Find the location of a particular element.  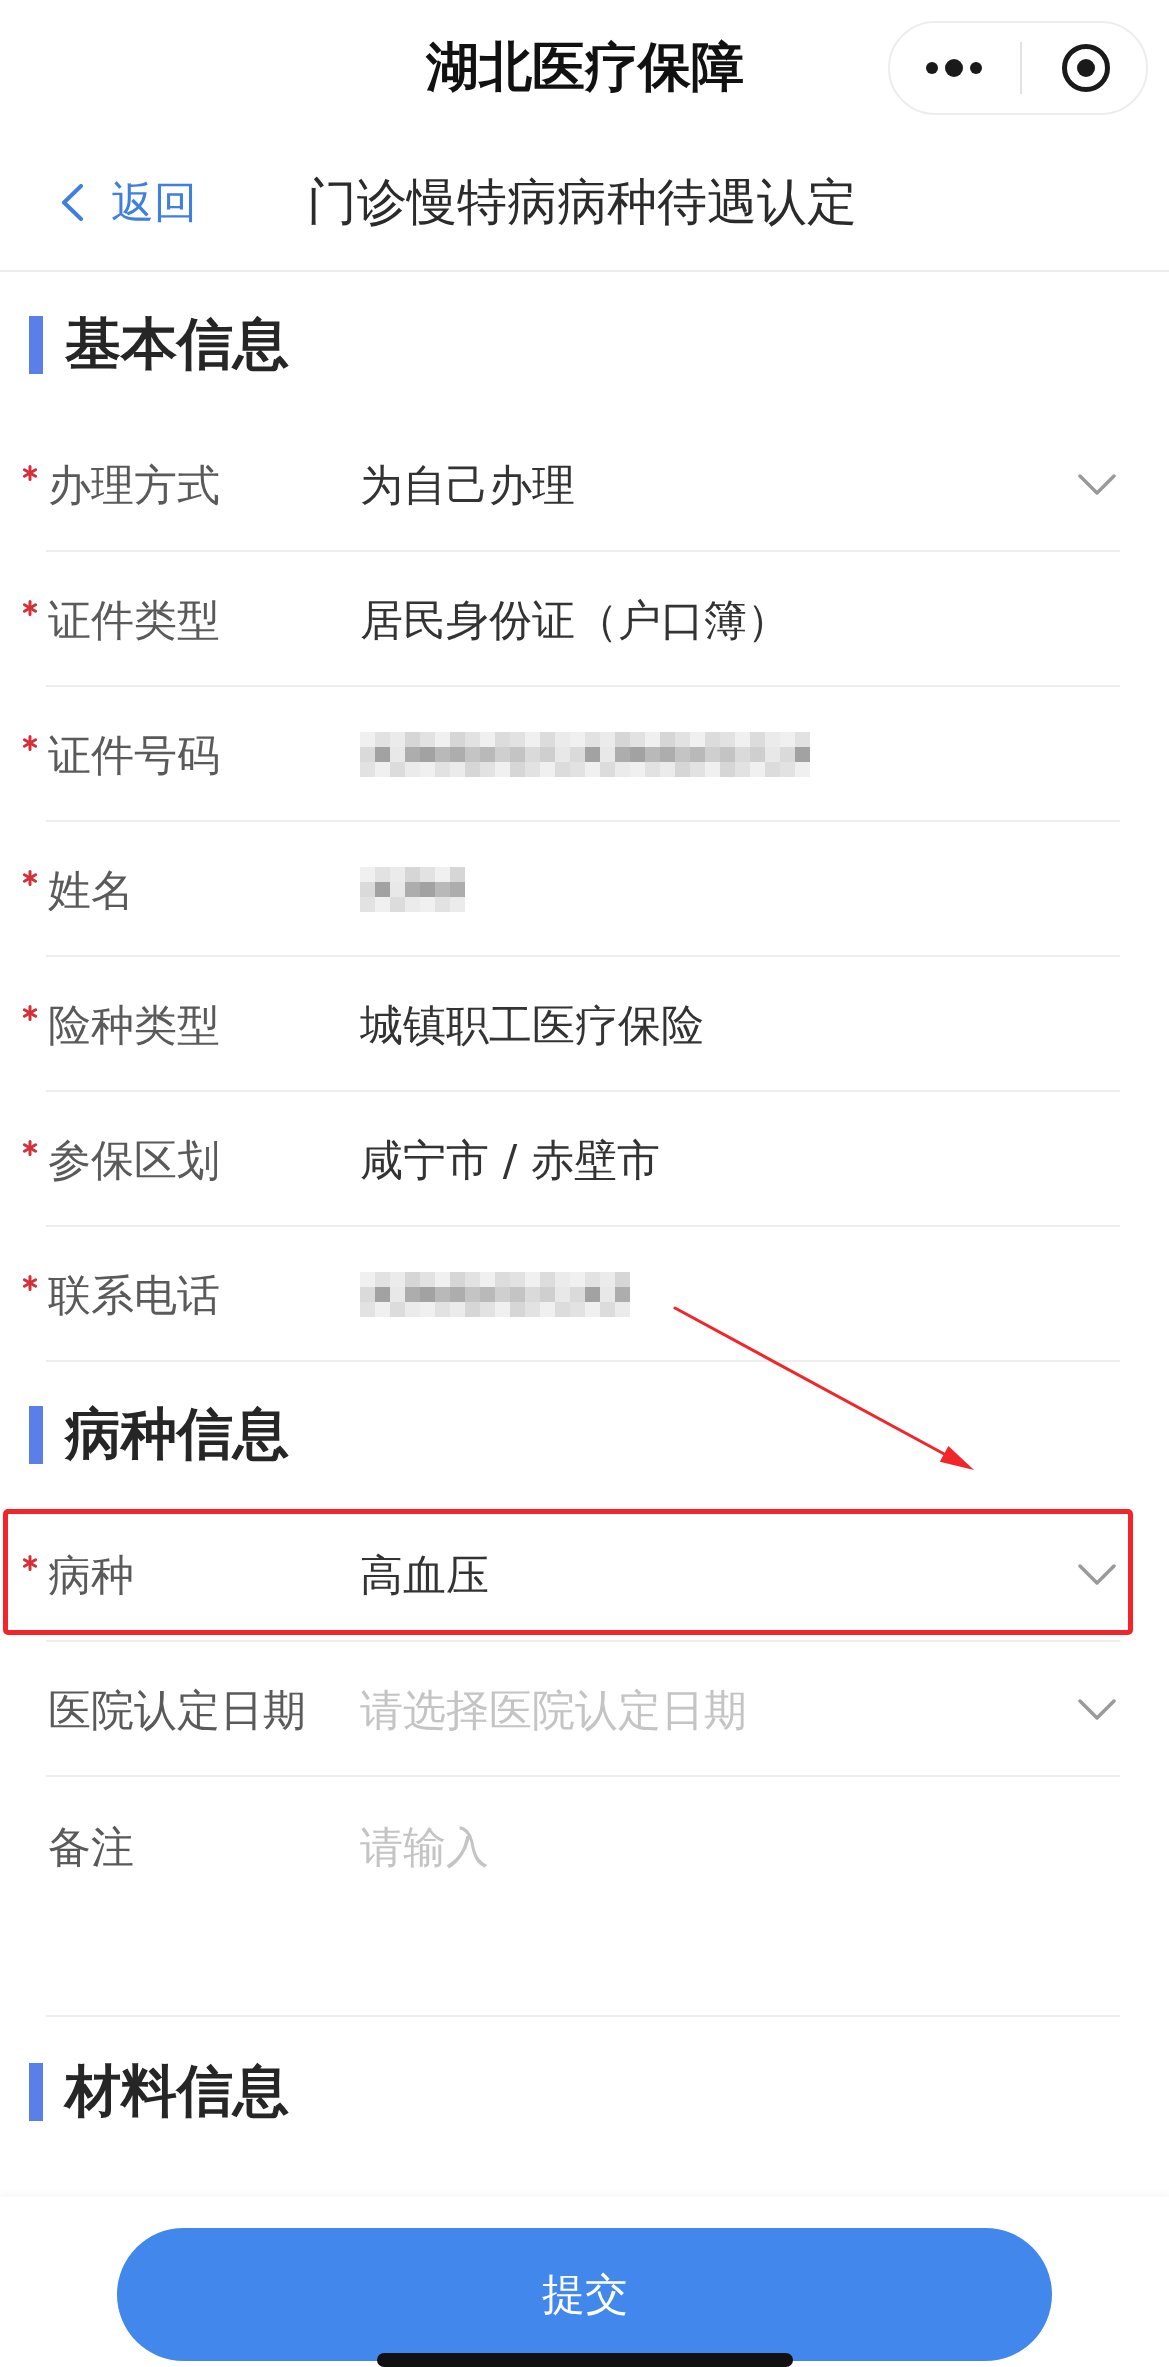

field-value: 城镇职工医疗保险 is located at coordinates (532, 1024).